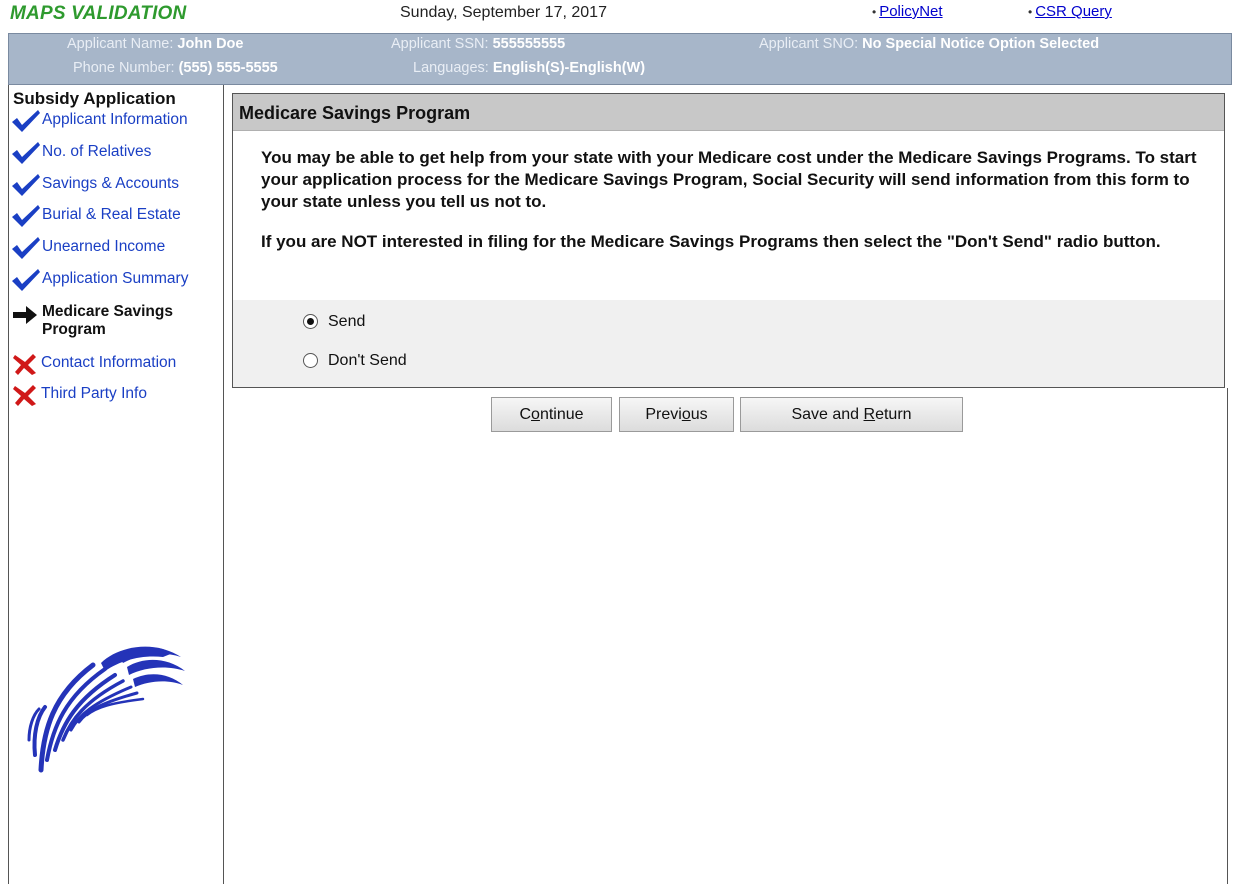 This screenshot has height=884, width=1241. I want to click on applicant-ssn-value: 555555555, so click(529, 44).